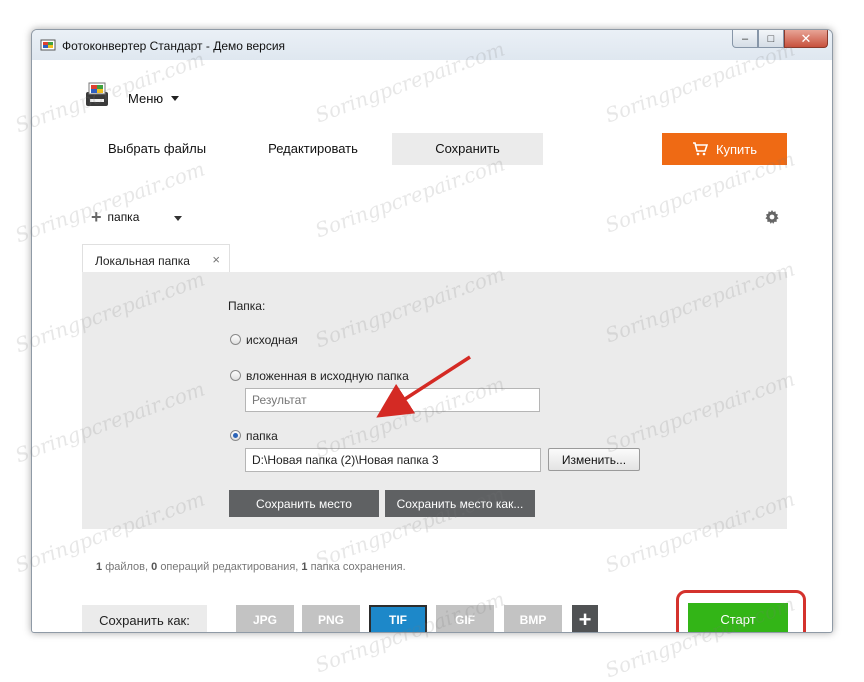  What do you see at coordinates (772, 217) in the screenshot?
I see `gear-icon` at bounding box center [772, 217].